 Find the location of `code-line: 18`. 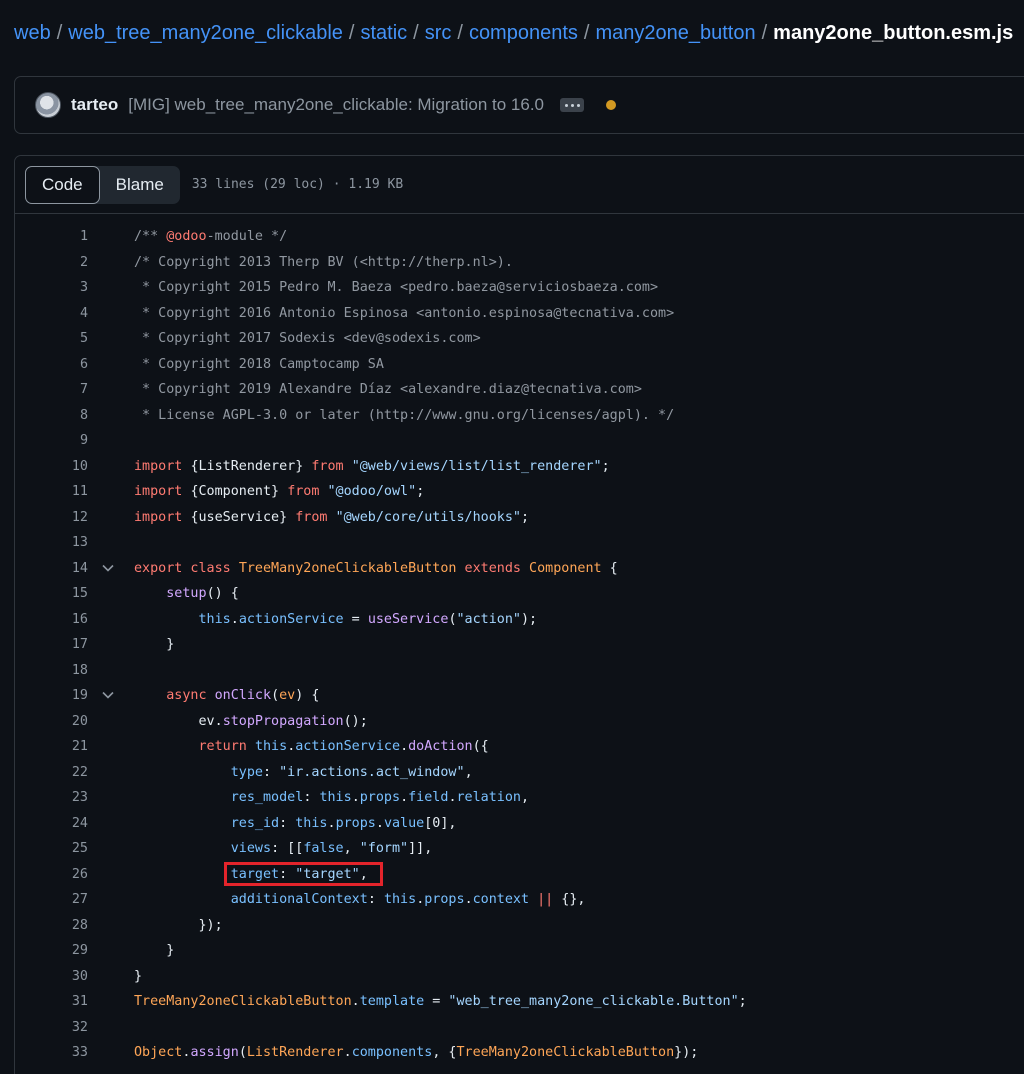

code-line: 18 is located at coordinates (519, 671).